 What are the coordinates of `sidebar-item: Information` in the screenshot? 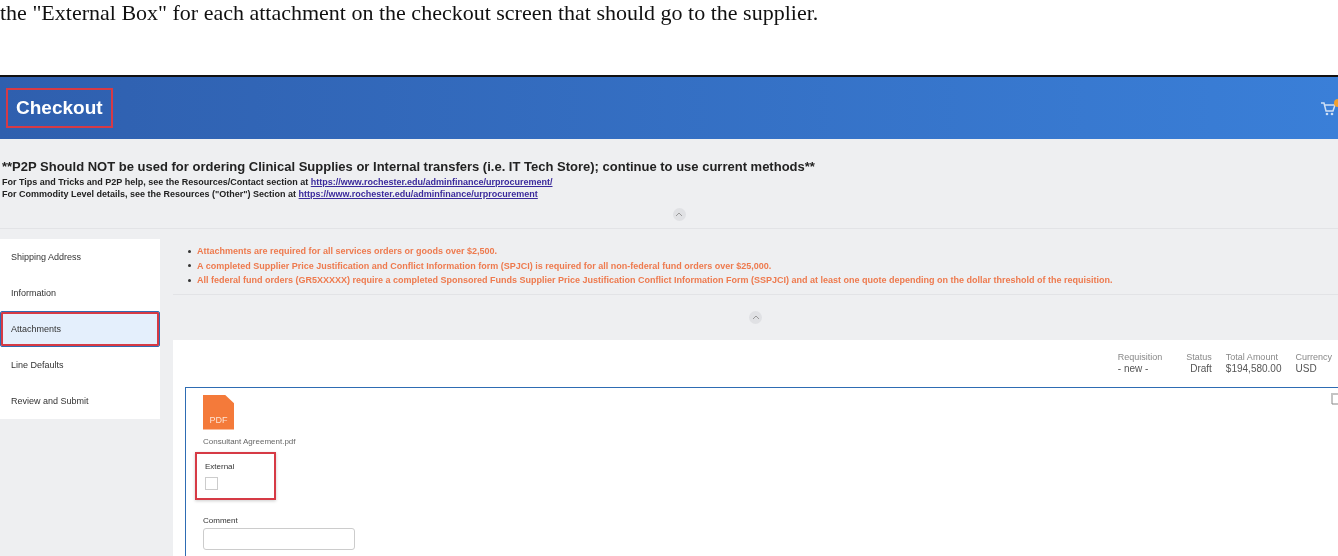 It's located at (80, 293).